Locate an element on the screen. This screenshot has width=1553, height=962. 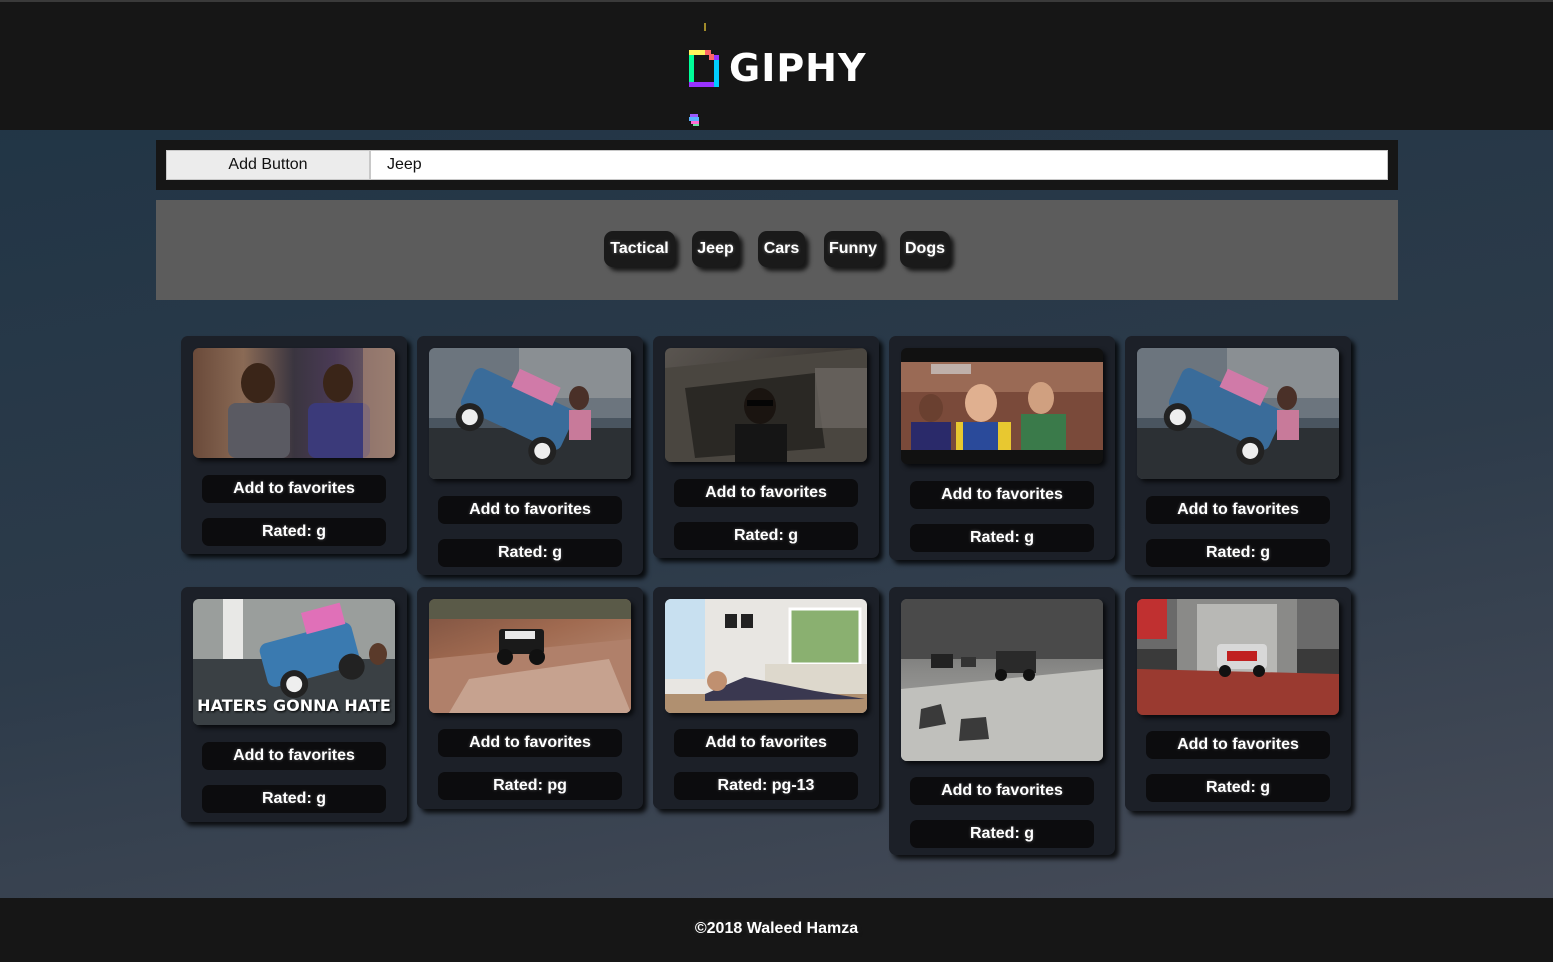
gif-card: Add to favorites Rated: pg is located at coordinates (530, 698).